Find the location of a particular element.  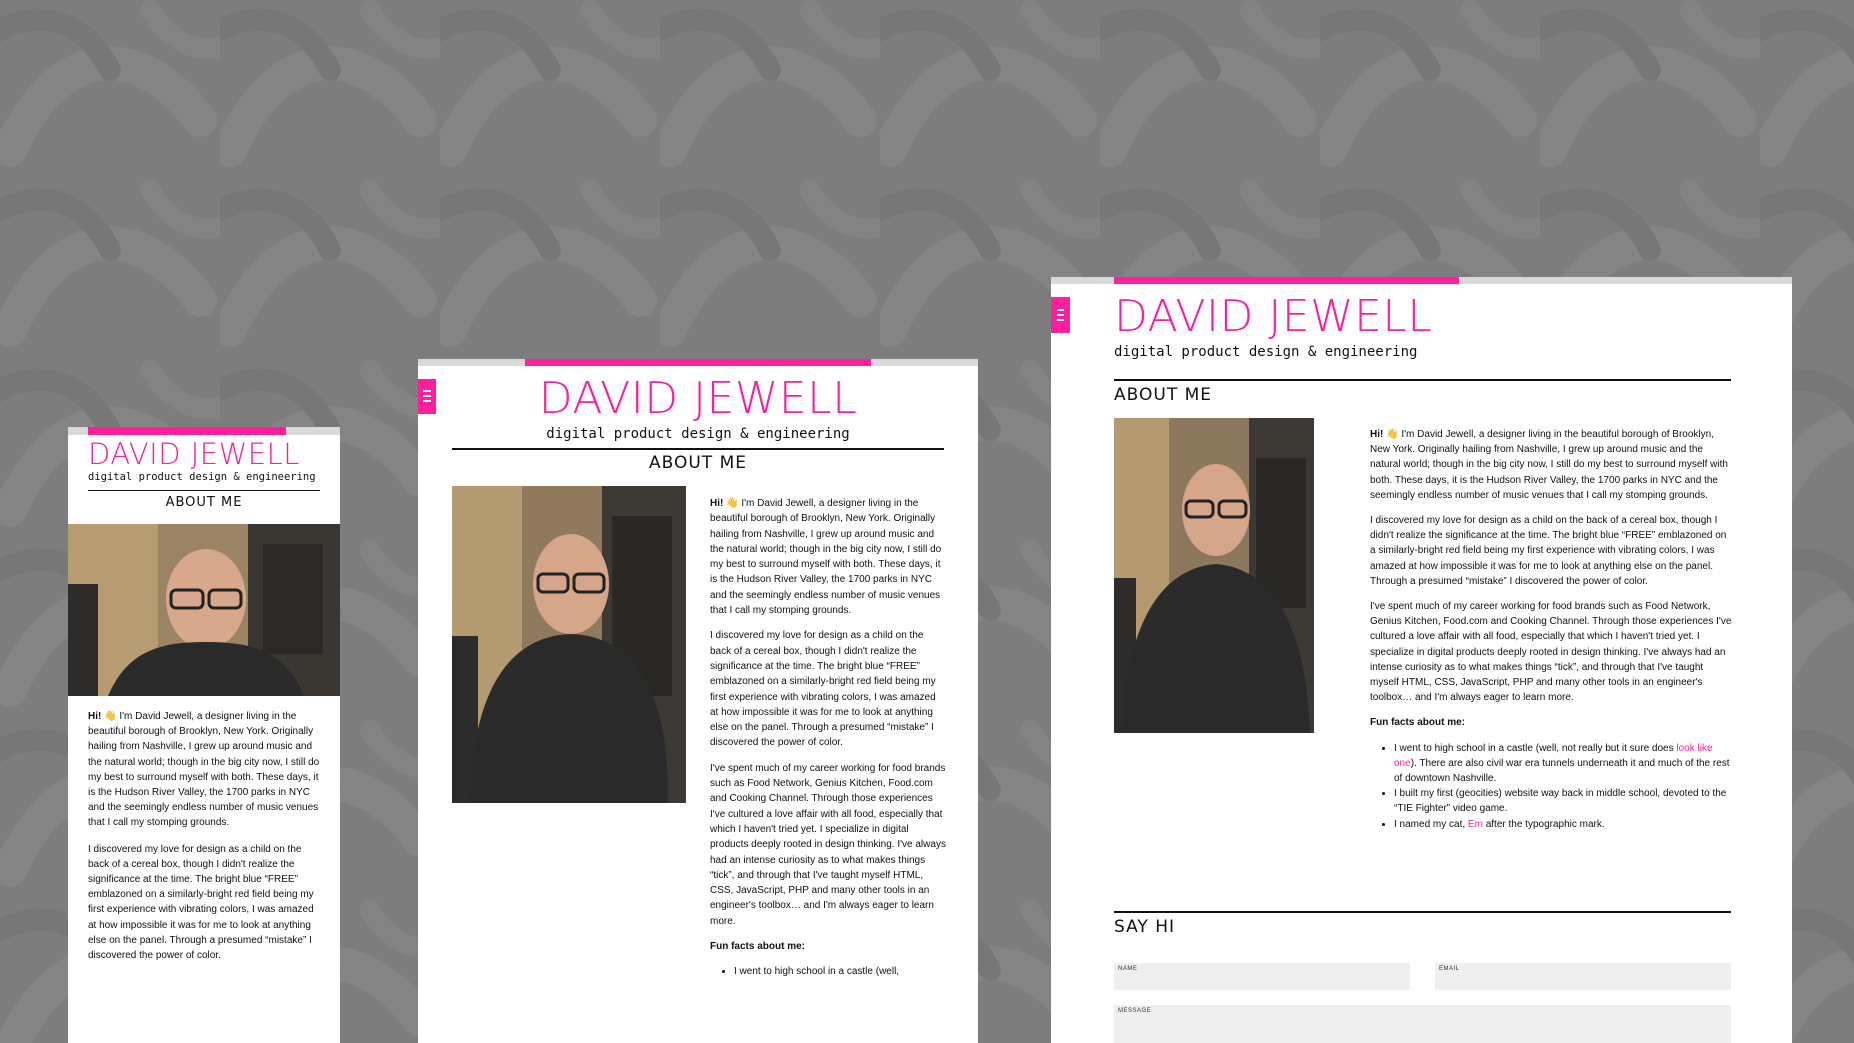

email-field: EMAIL is located at coordinates (1583, 976).